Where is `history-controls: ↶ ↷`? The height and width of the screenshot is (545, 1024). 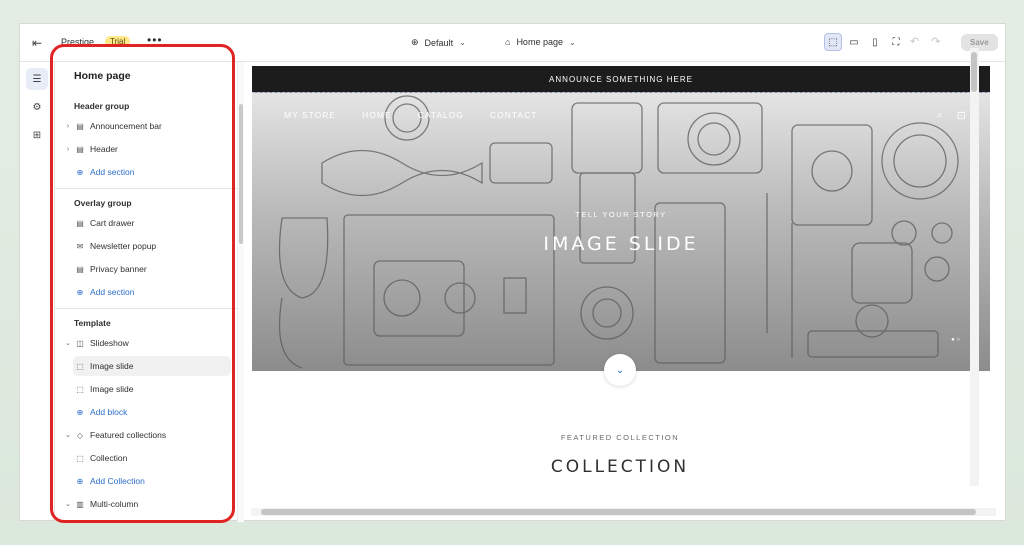 history-controls: ↶ ↷ is located at coordinates (925, 41).